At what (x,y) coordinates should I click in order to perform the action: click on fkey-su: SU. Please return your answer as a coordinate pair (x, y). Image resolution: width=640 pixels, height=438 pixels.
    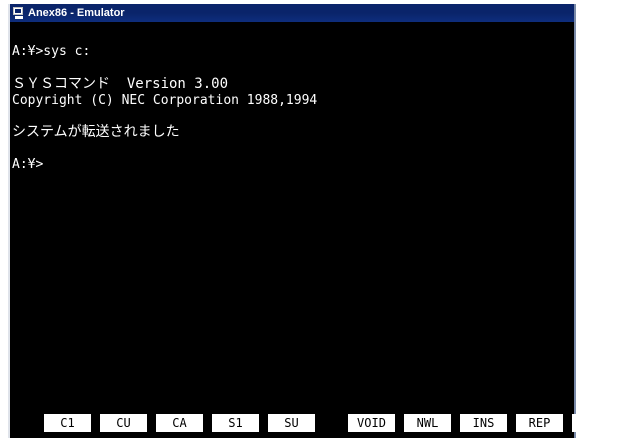
    Looking at the image, I should click on (291, 423).